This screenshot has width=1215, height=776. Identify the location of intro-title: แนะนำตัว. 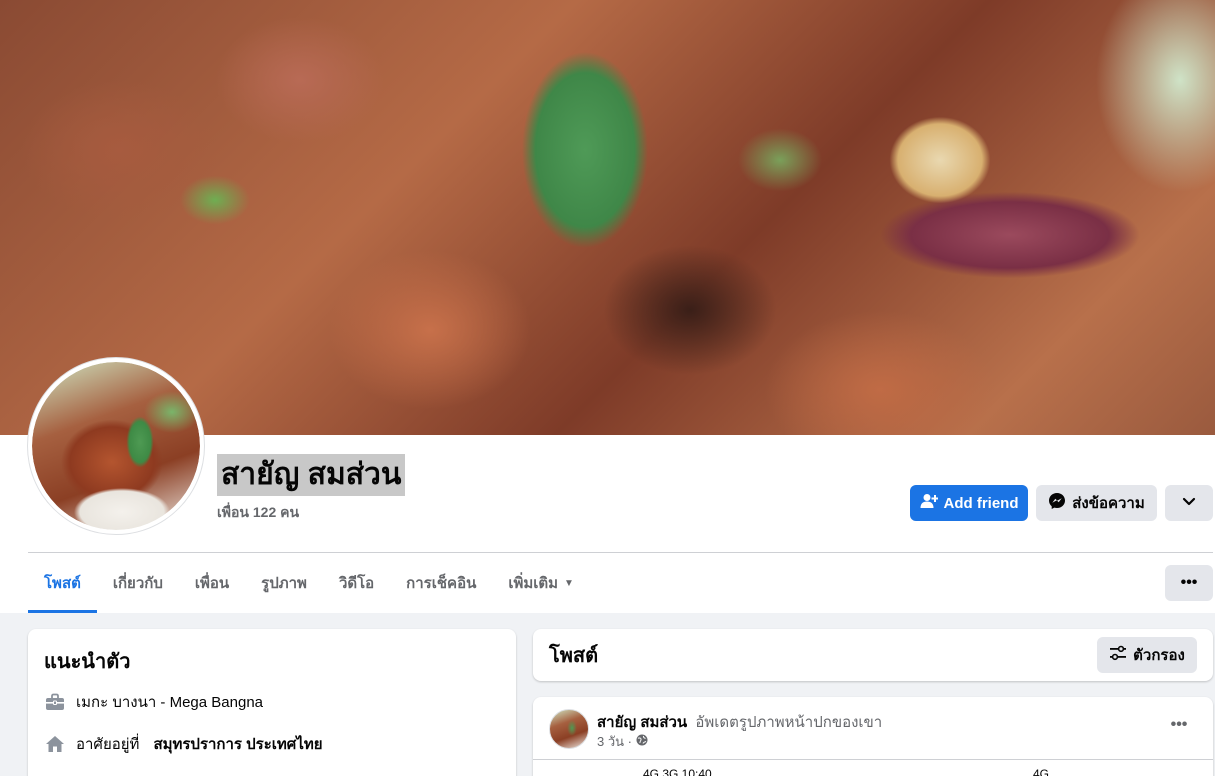
(87, 662).